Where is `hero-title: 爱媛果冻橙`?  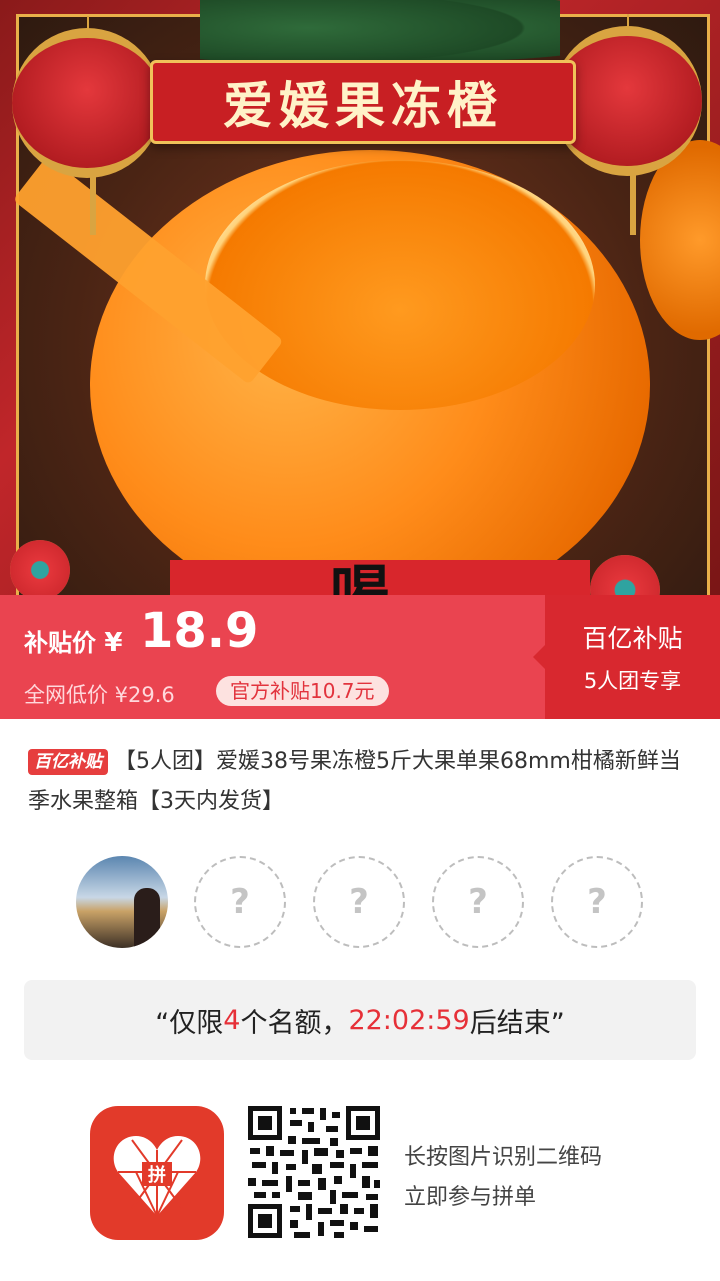
hero-title: 爱媛果冻橙 is located at coordinates (363, 105).